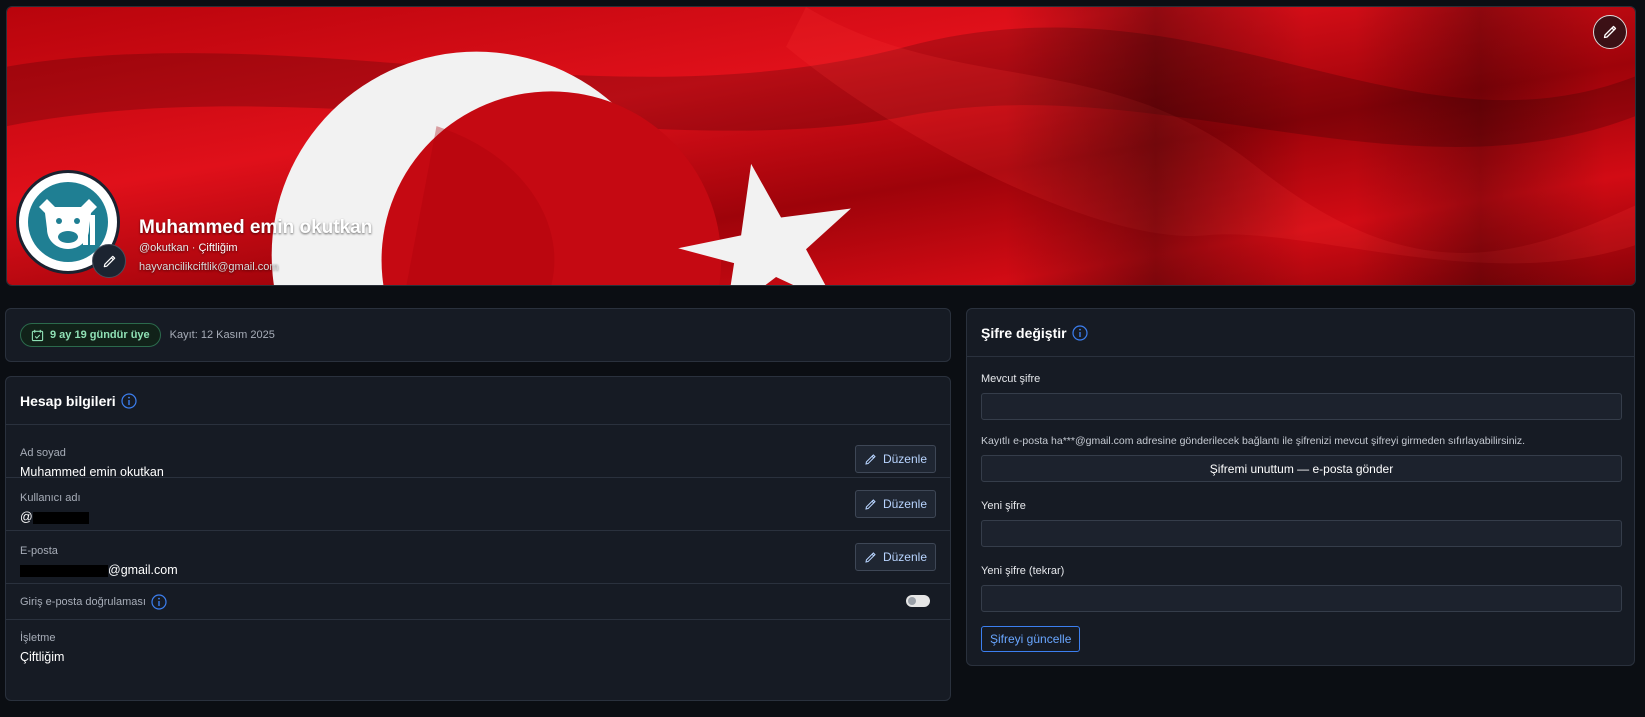  I want to click on profile-email: hayvancilikciftlik@gmail.com, so click(209, 267).